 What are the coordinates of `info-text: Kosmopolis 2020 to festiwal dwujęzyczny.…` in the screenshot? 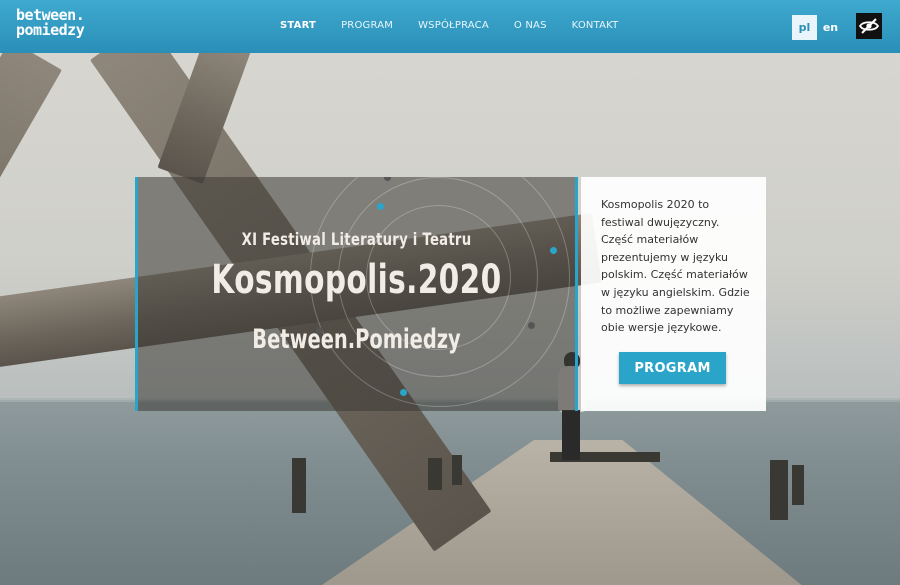 It's located at (675, 266).